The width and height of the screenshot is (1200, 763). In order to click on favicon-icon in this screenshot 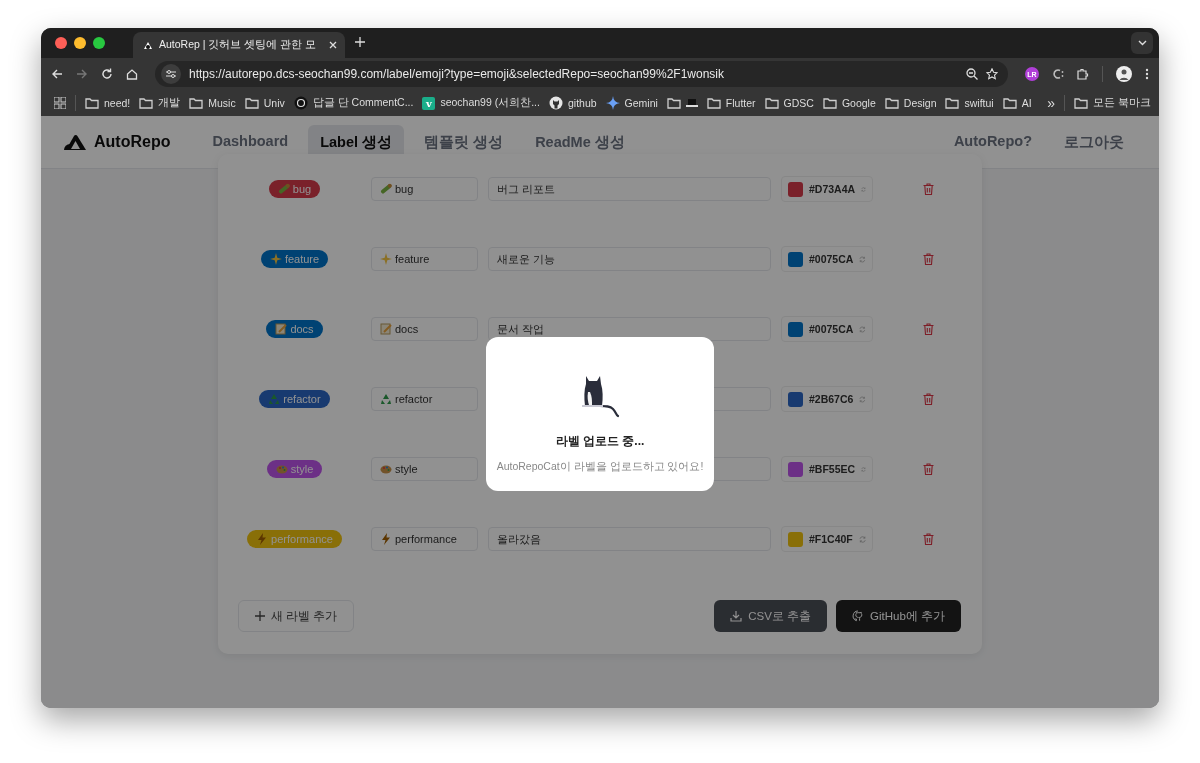, I will do `click(148, 45)`.